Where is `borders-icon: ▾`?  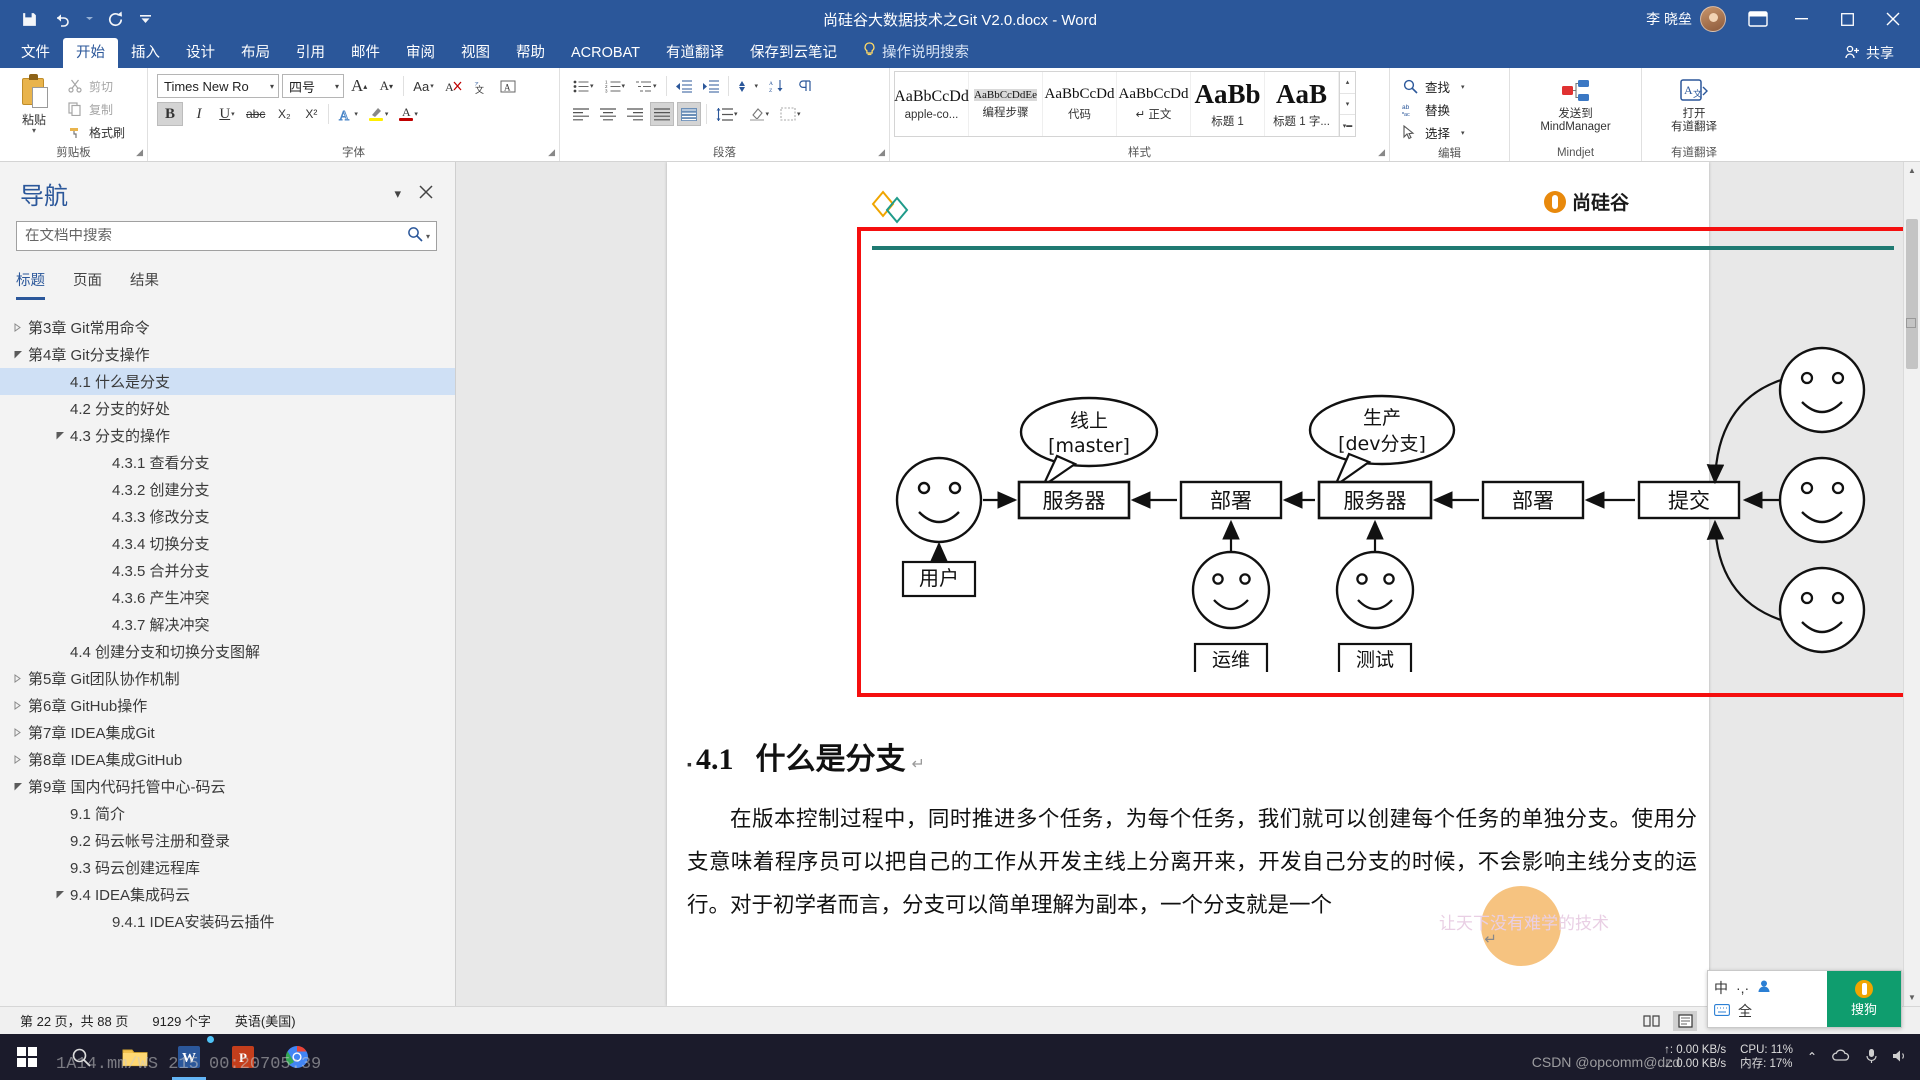
borders-icon: ▾ is located at coordinates (790, 114).